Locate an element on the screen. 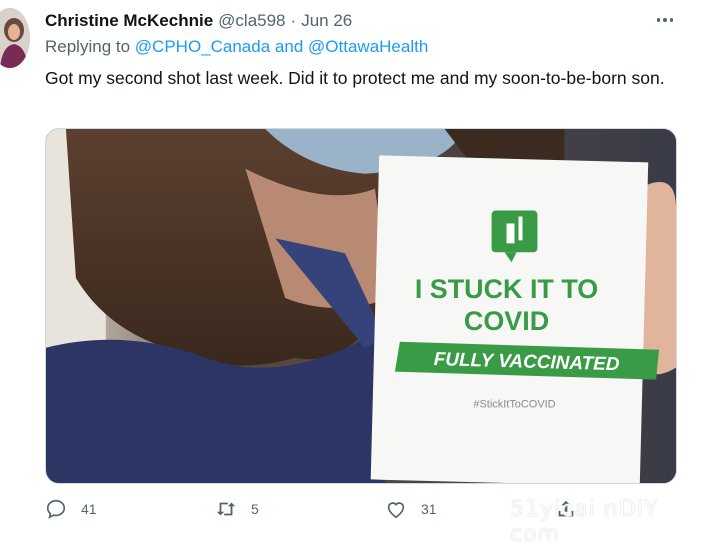  retweet-icon is located at coordinates (226, 509).